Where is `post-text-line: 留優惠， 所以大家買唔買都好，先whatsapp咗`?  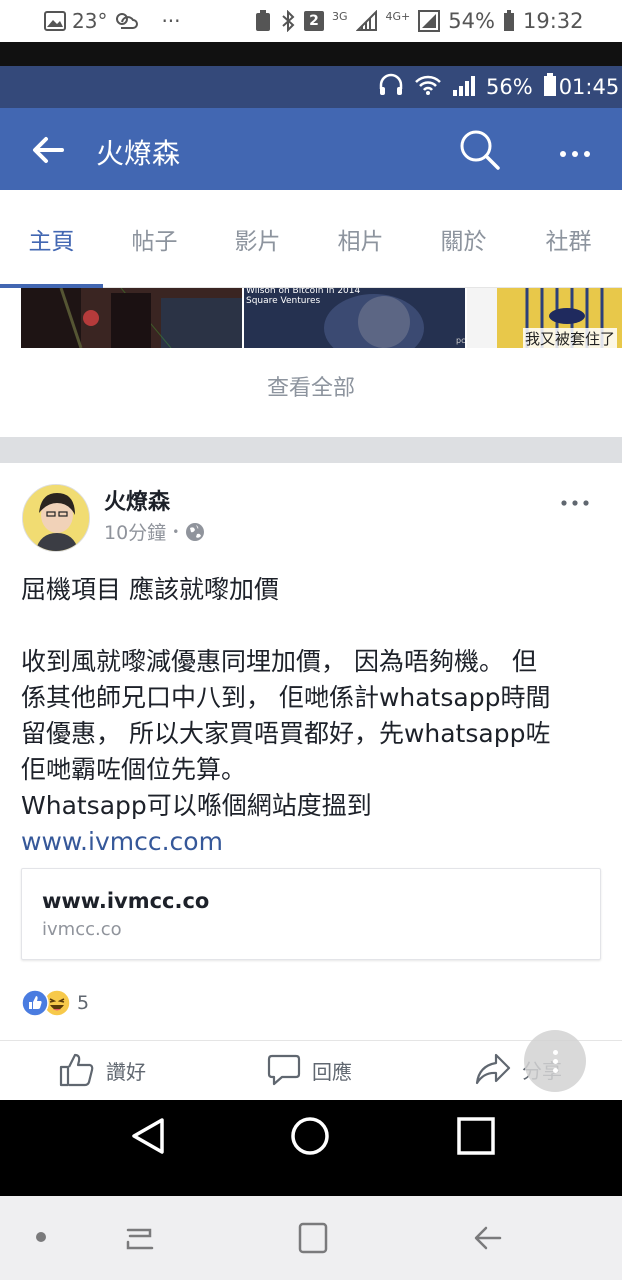 post-text-line: 留優惠， 所以大家買唔買都好，先whatsapp咗 is located at coordinates (286, 733).